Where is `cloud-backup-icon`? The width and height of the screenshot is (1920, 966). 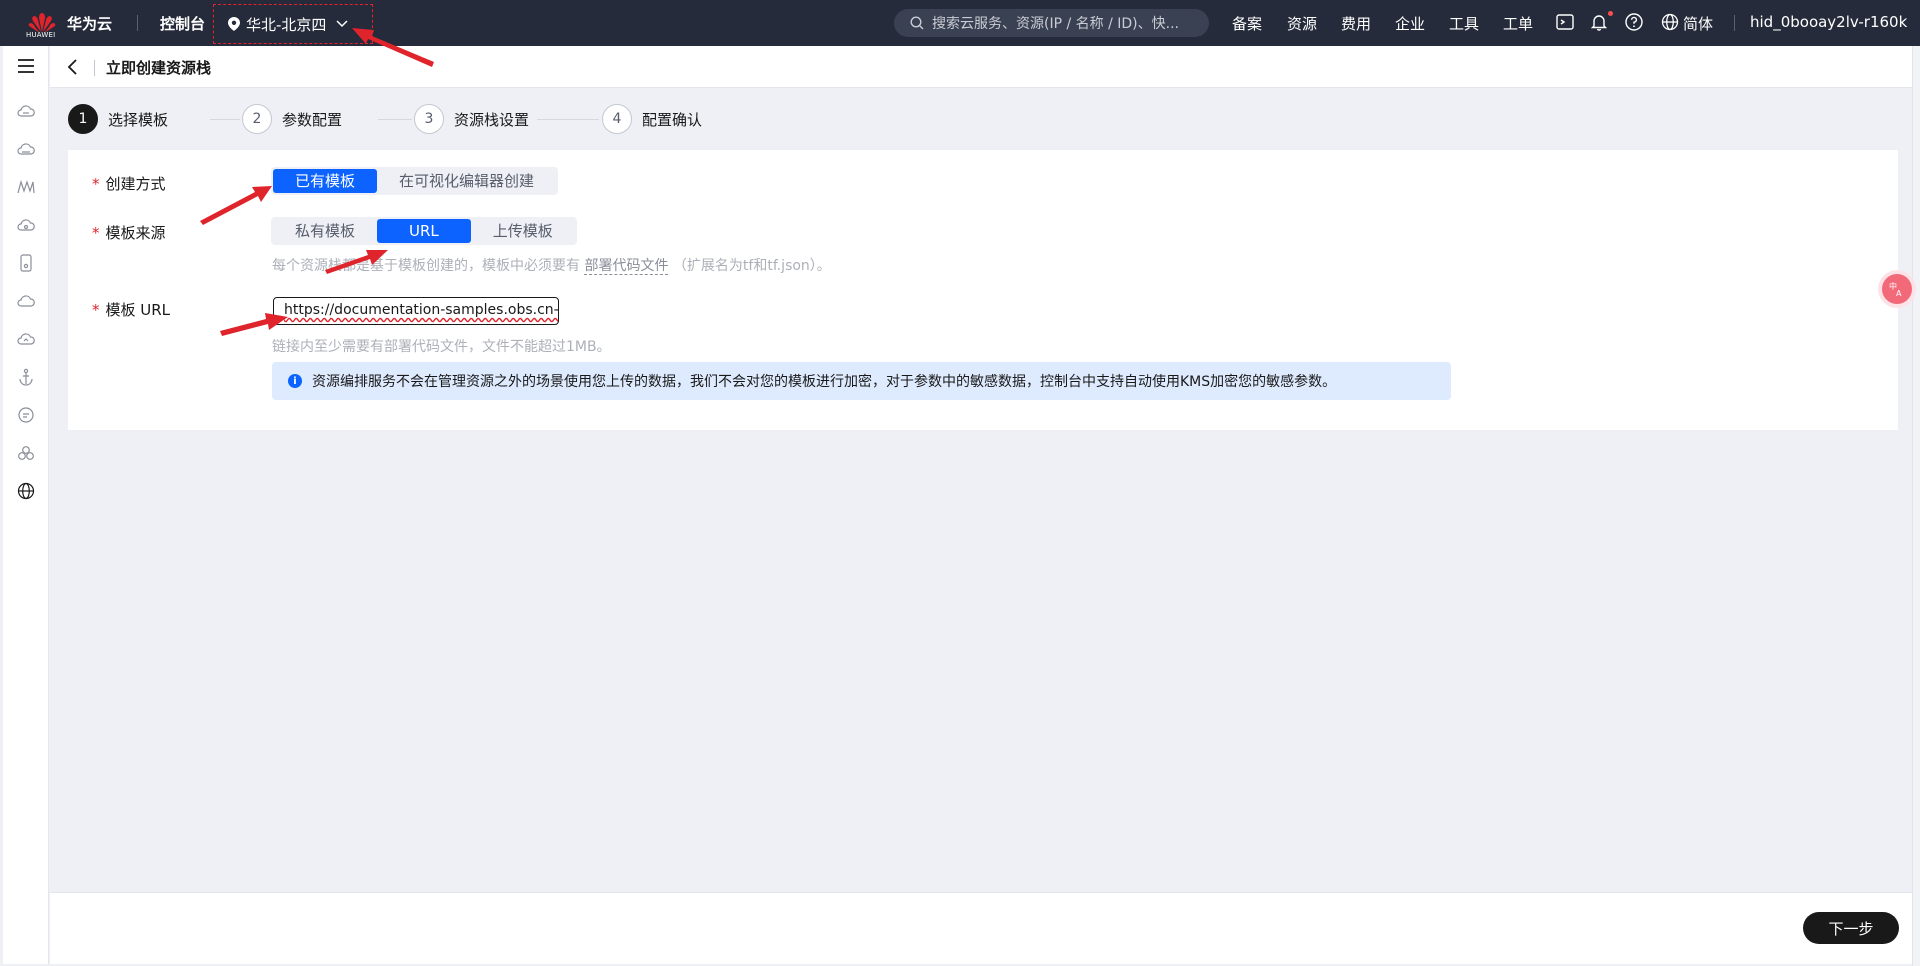
cloud-backup-icon is located at coordinates (26, 339).